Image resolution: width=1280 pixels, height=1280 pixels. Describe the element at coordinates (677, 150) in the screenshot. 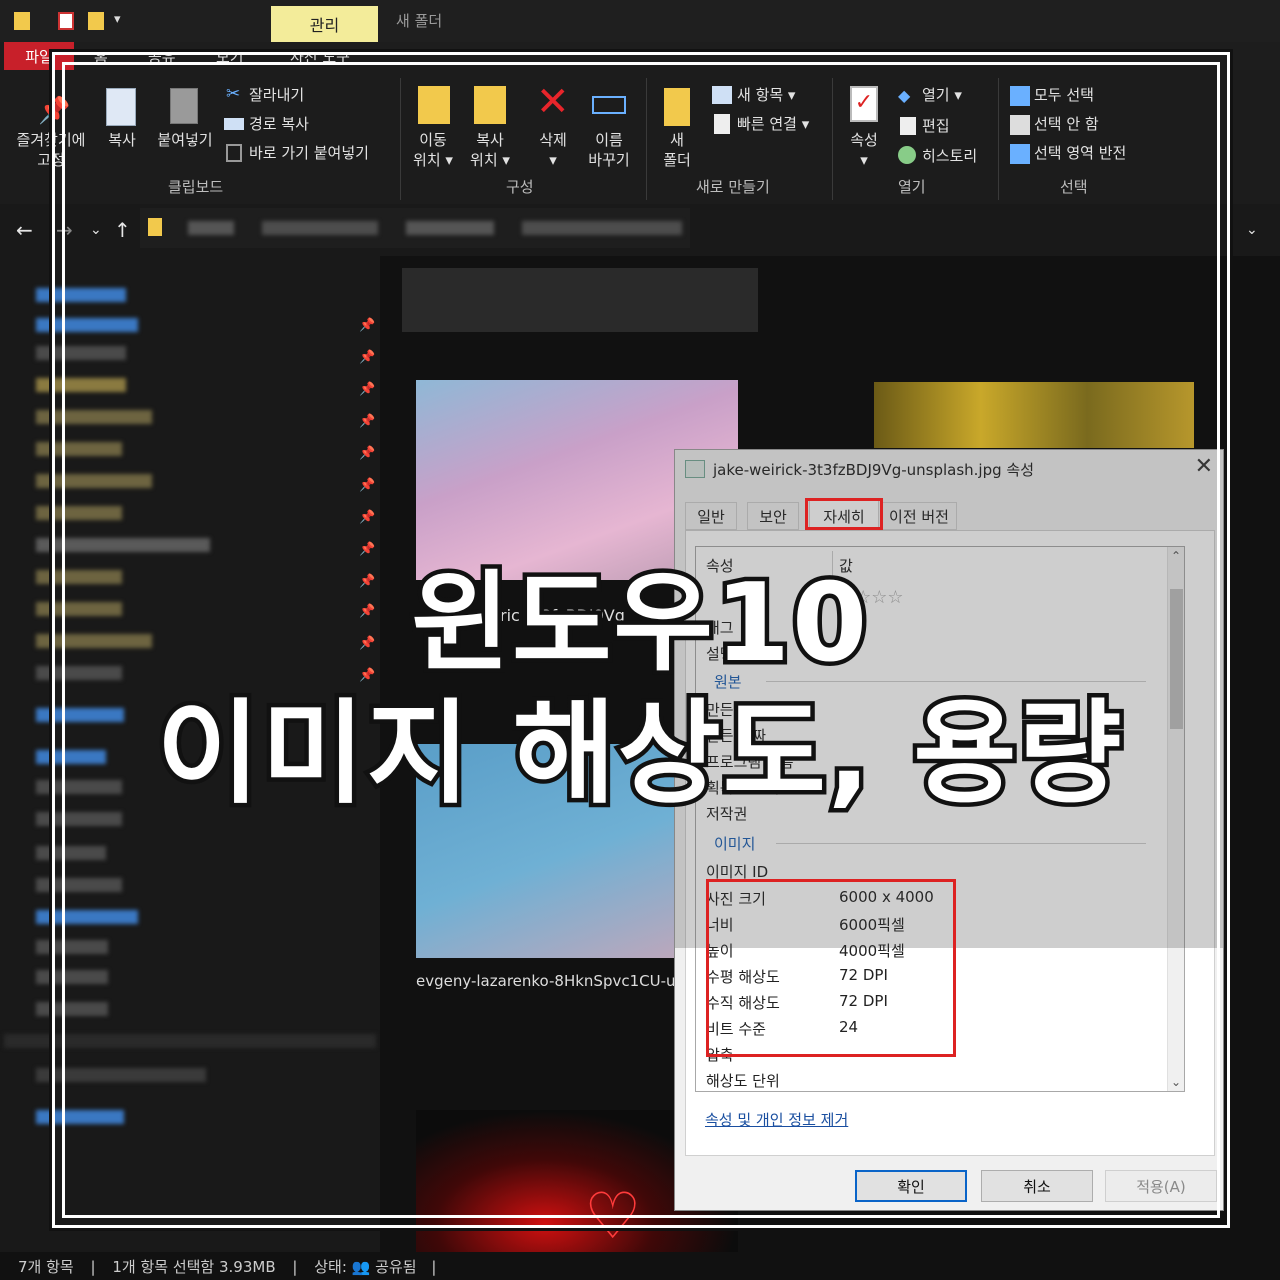

I see `new-folder-button: 새 폴더` at that location.